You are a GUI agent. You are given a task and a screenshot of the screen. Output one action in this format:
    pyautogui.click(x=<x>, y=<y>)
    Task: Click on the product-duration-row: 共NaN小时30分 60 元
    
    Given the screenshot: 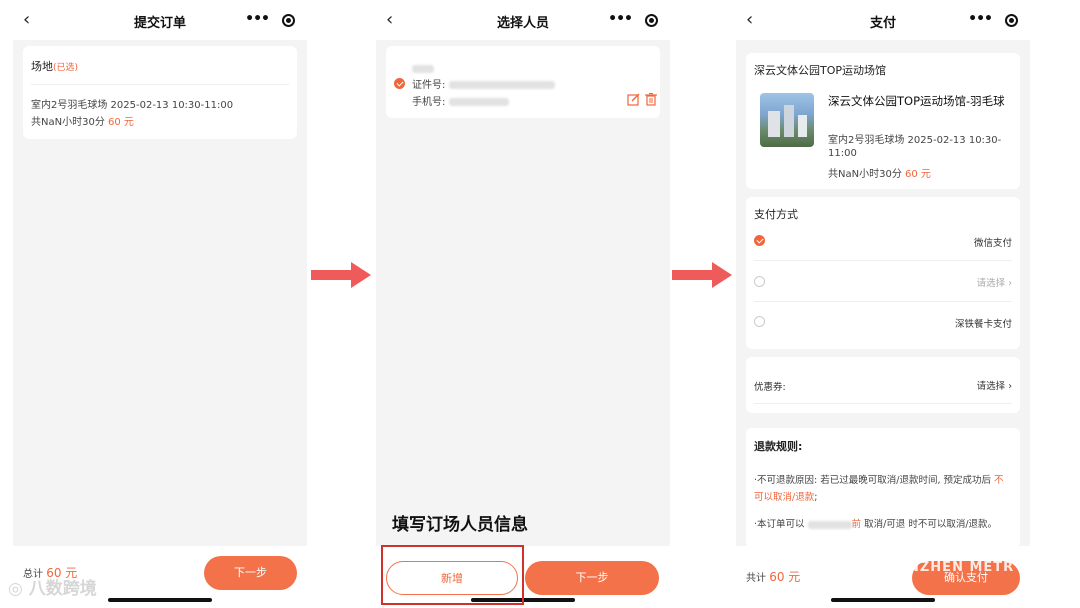 What is the action you would take?
    pyautogui.click(x=879, y=172)
    